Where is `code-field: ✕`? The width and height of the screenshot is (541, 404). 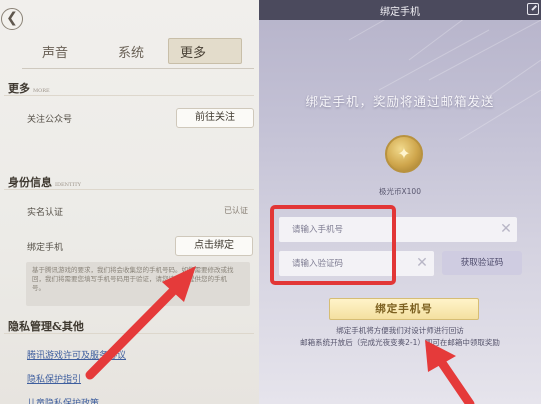
code-field: ✕ is located at coordinates (356, 264).